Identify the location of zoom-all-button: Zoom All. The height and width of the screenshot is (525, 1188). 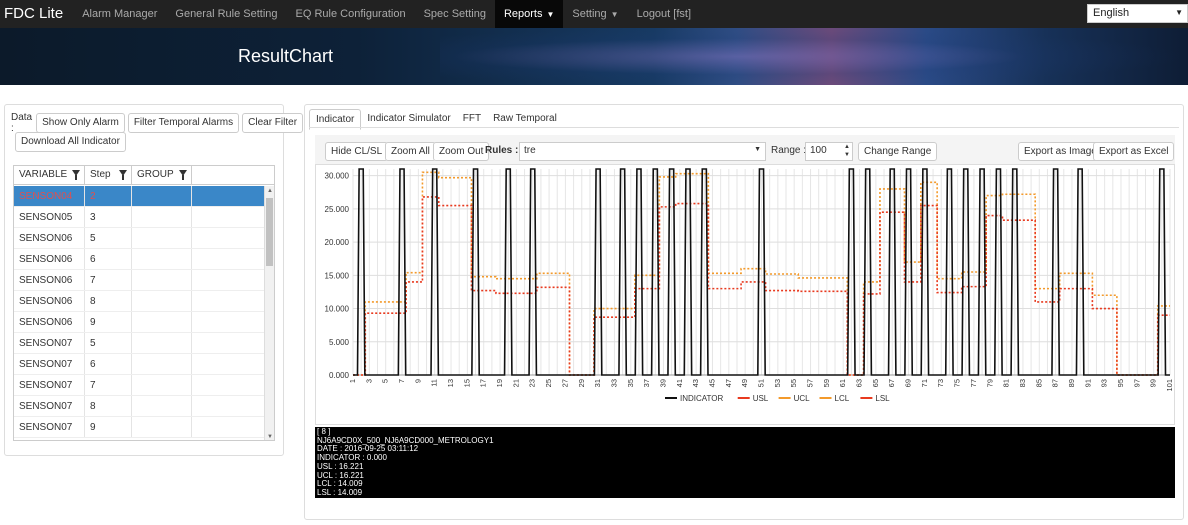
(410, 151).